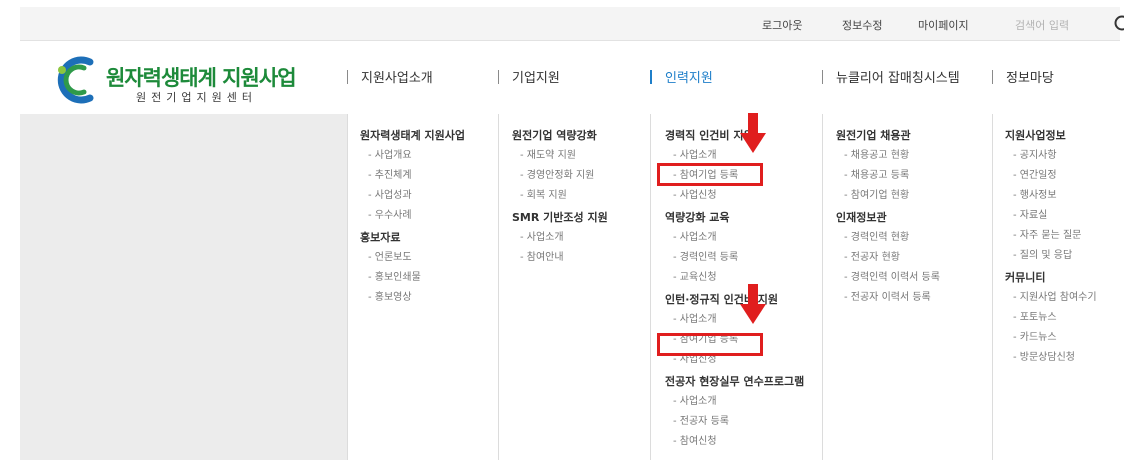 The image size is (1124, 460). What do you see at coordinates (75, 80) in the screenshot?
I see `logo-emblem-icon` at bounding box center [75, 80].